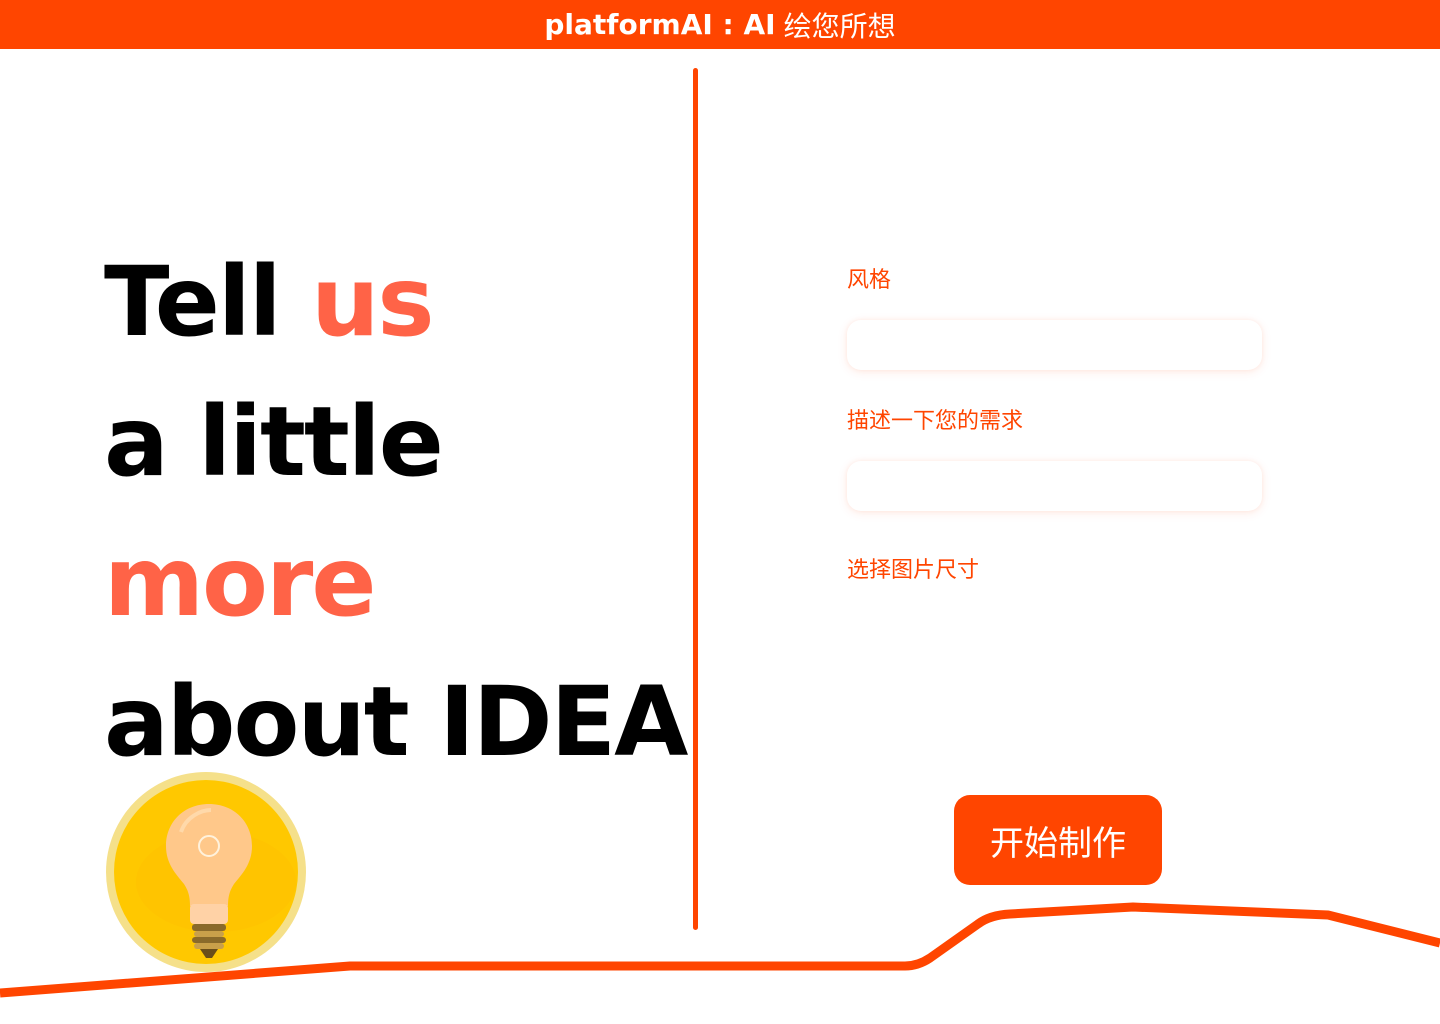 Image resolution: width=1440 pixels, height=1024 pixels. I want to click on hero-line-1: Tell us, so click(394, 302).